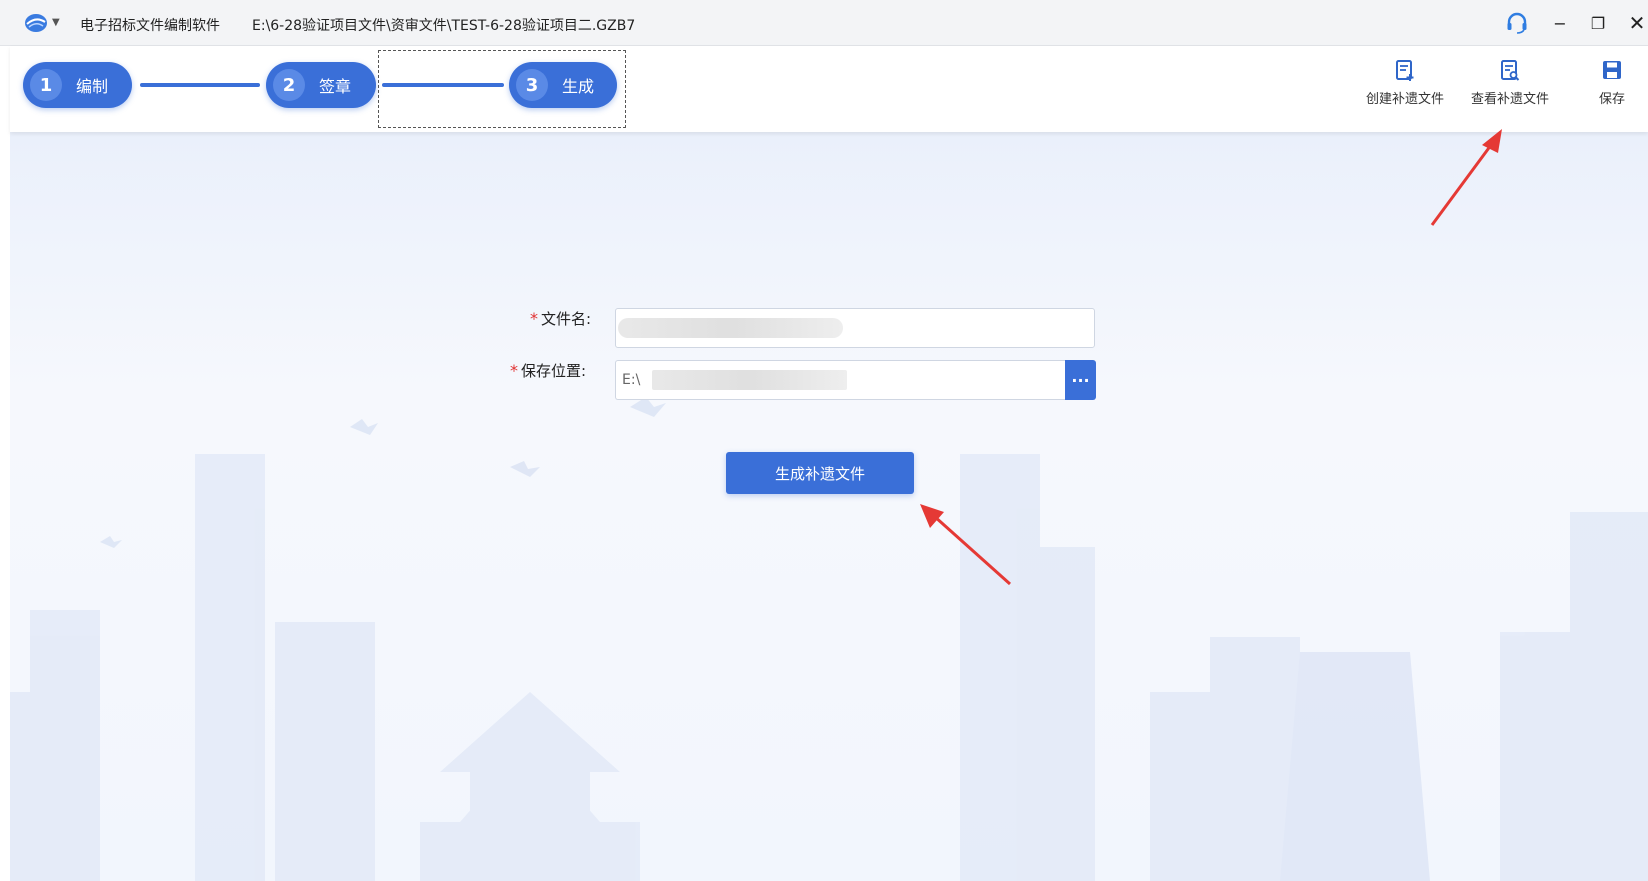 Image resolution: width=1648 pixels, height=881 pixels. What do you see at coordinates (1405, 70) in the screenshot?
I see `create-document-icon` at bounding box center [1405, 70].